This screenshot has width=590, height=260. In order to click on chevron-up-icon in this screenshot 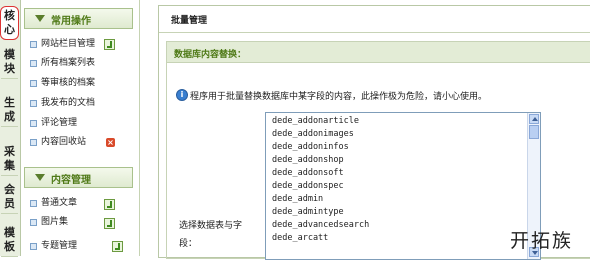, I will do `click(535, 119)`.